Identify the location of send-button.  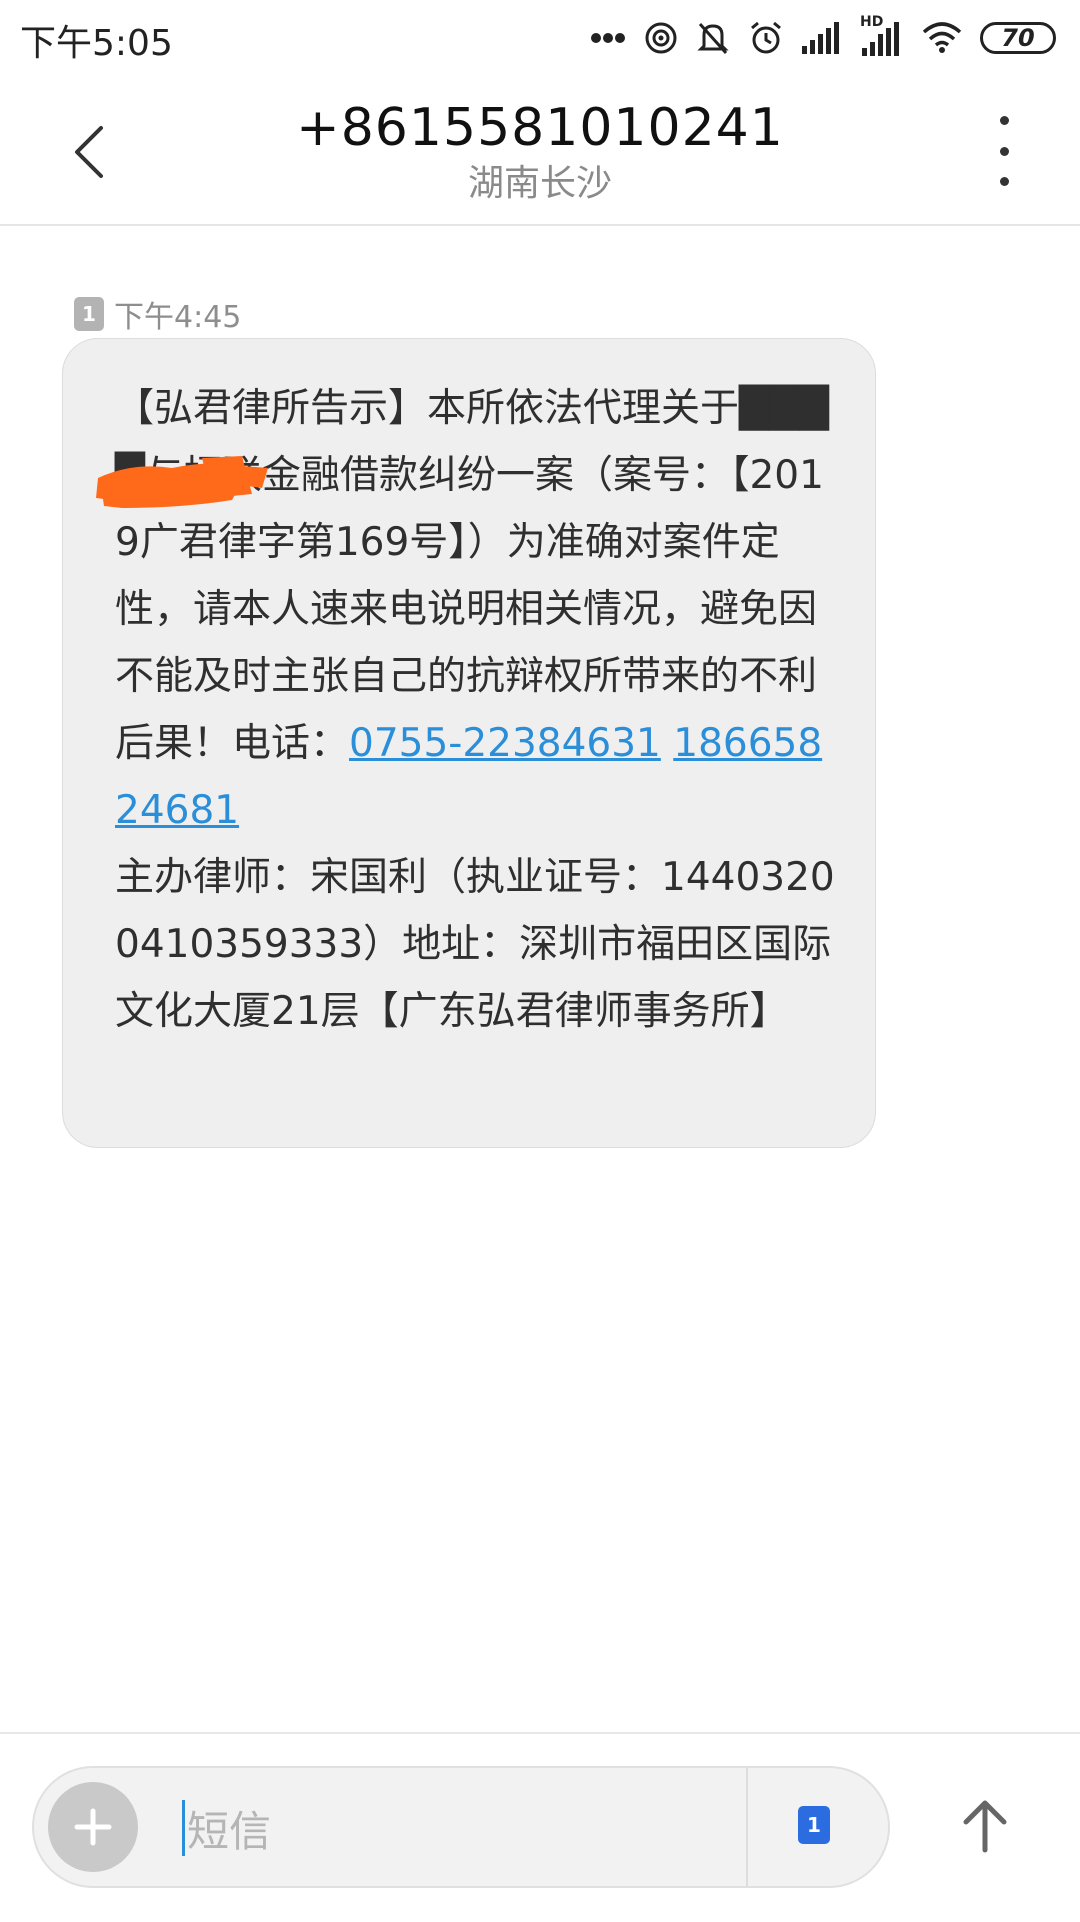
(985, 1826).